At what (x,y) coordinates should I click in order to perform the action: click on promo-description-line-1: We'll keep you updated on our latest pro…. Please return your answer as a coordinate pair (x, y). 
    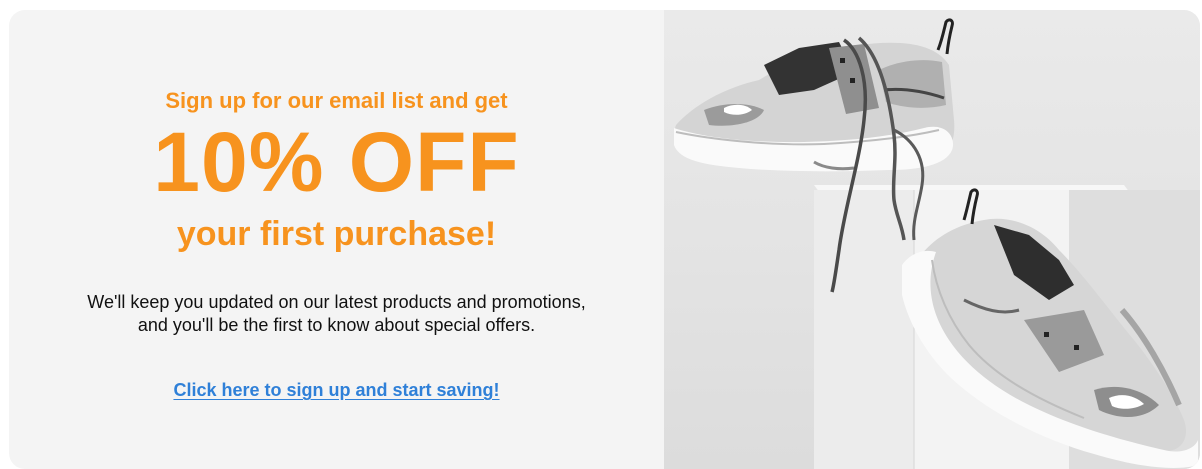
    Looking at the image, I should click on (336, 302).